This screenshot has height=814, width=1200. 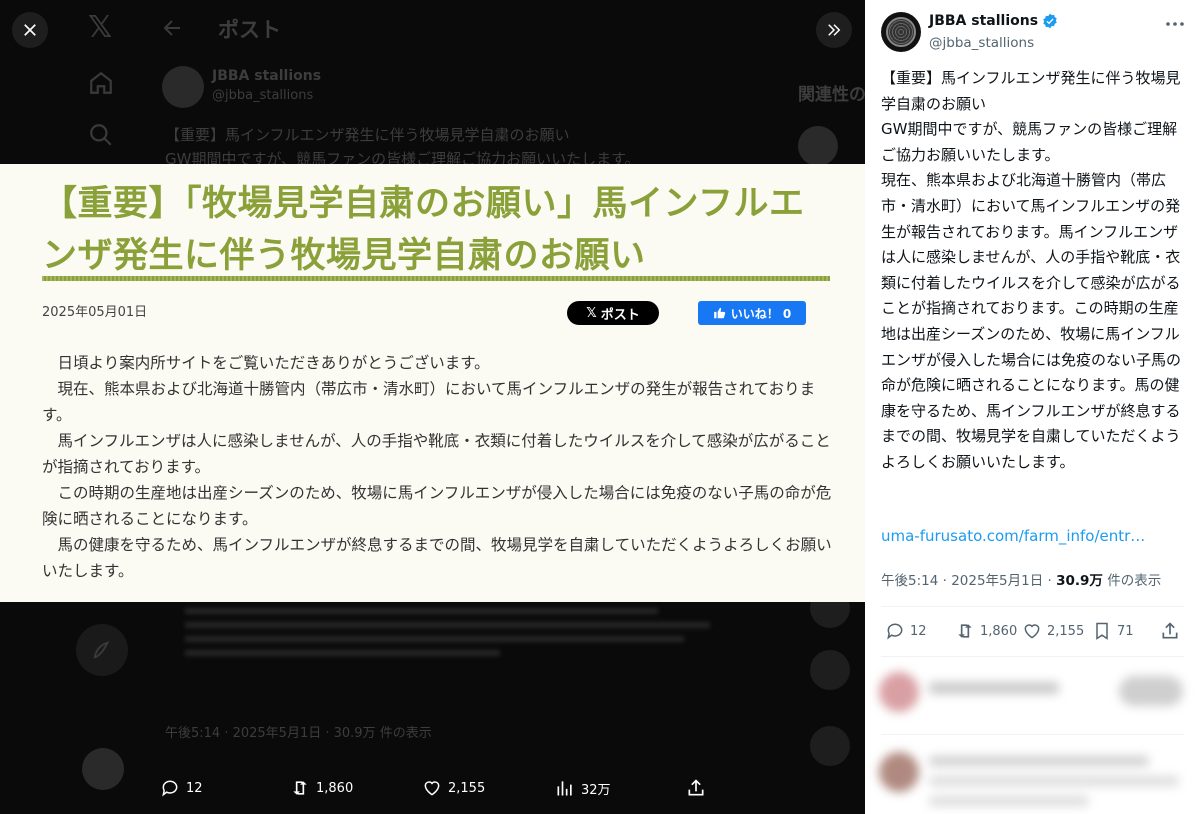 I want to click on bg-related-heading: 関連性の, so click(x=831, y=95).